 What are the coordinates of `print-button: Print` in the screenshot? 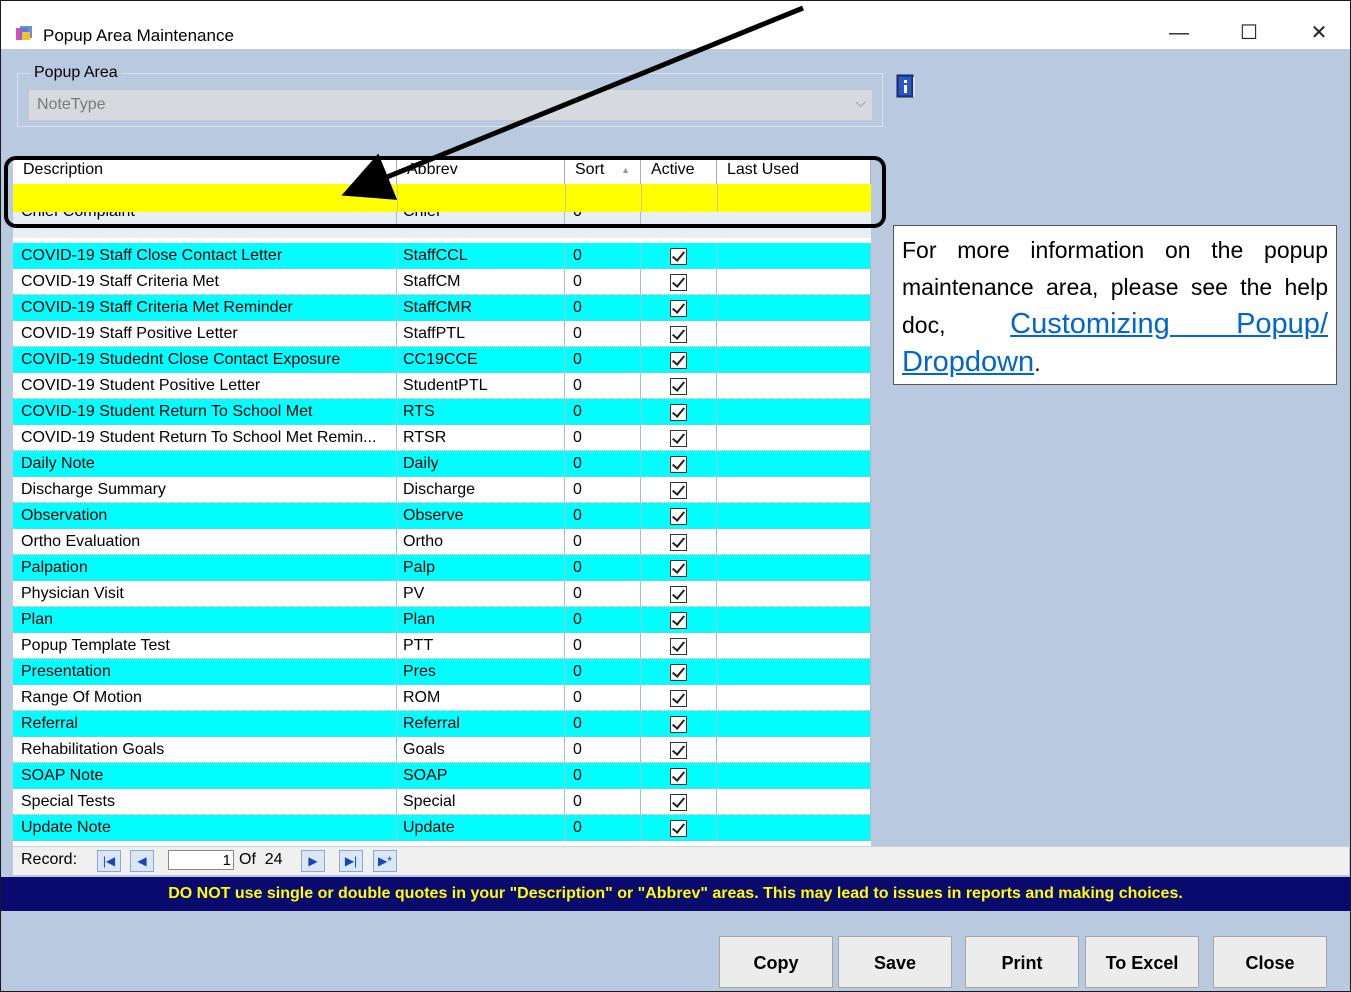 It's located at (1022, 962).